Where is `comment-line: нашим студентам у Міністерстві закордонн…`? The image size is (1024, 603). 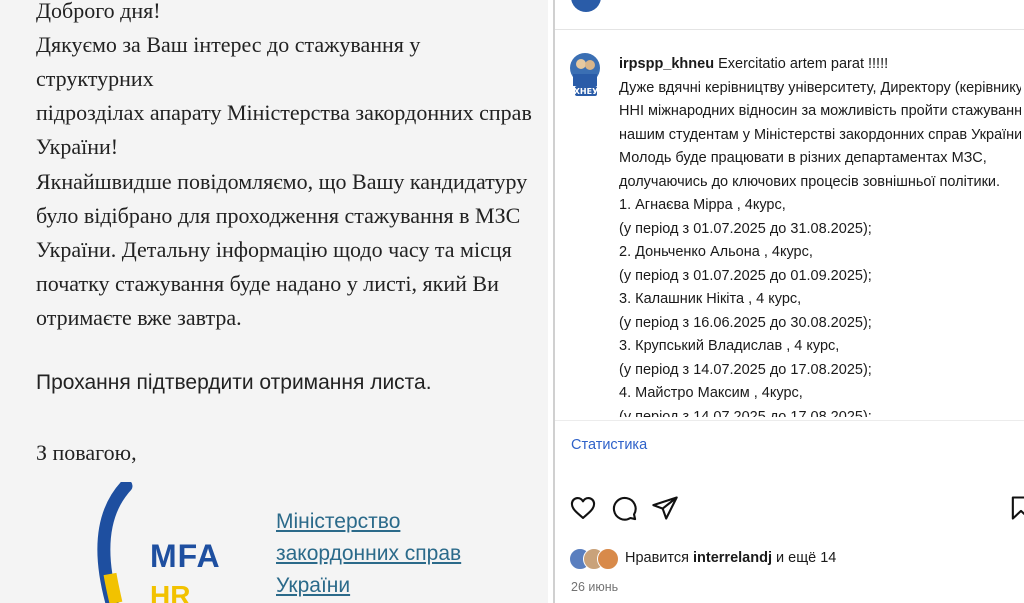
comment-line: нашим студентам у Міністерстві закордонн… is located at coordinates (820, 134).